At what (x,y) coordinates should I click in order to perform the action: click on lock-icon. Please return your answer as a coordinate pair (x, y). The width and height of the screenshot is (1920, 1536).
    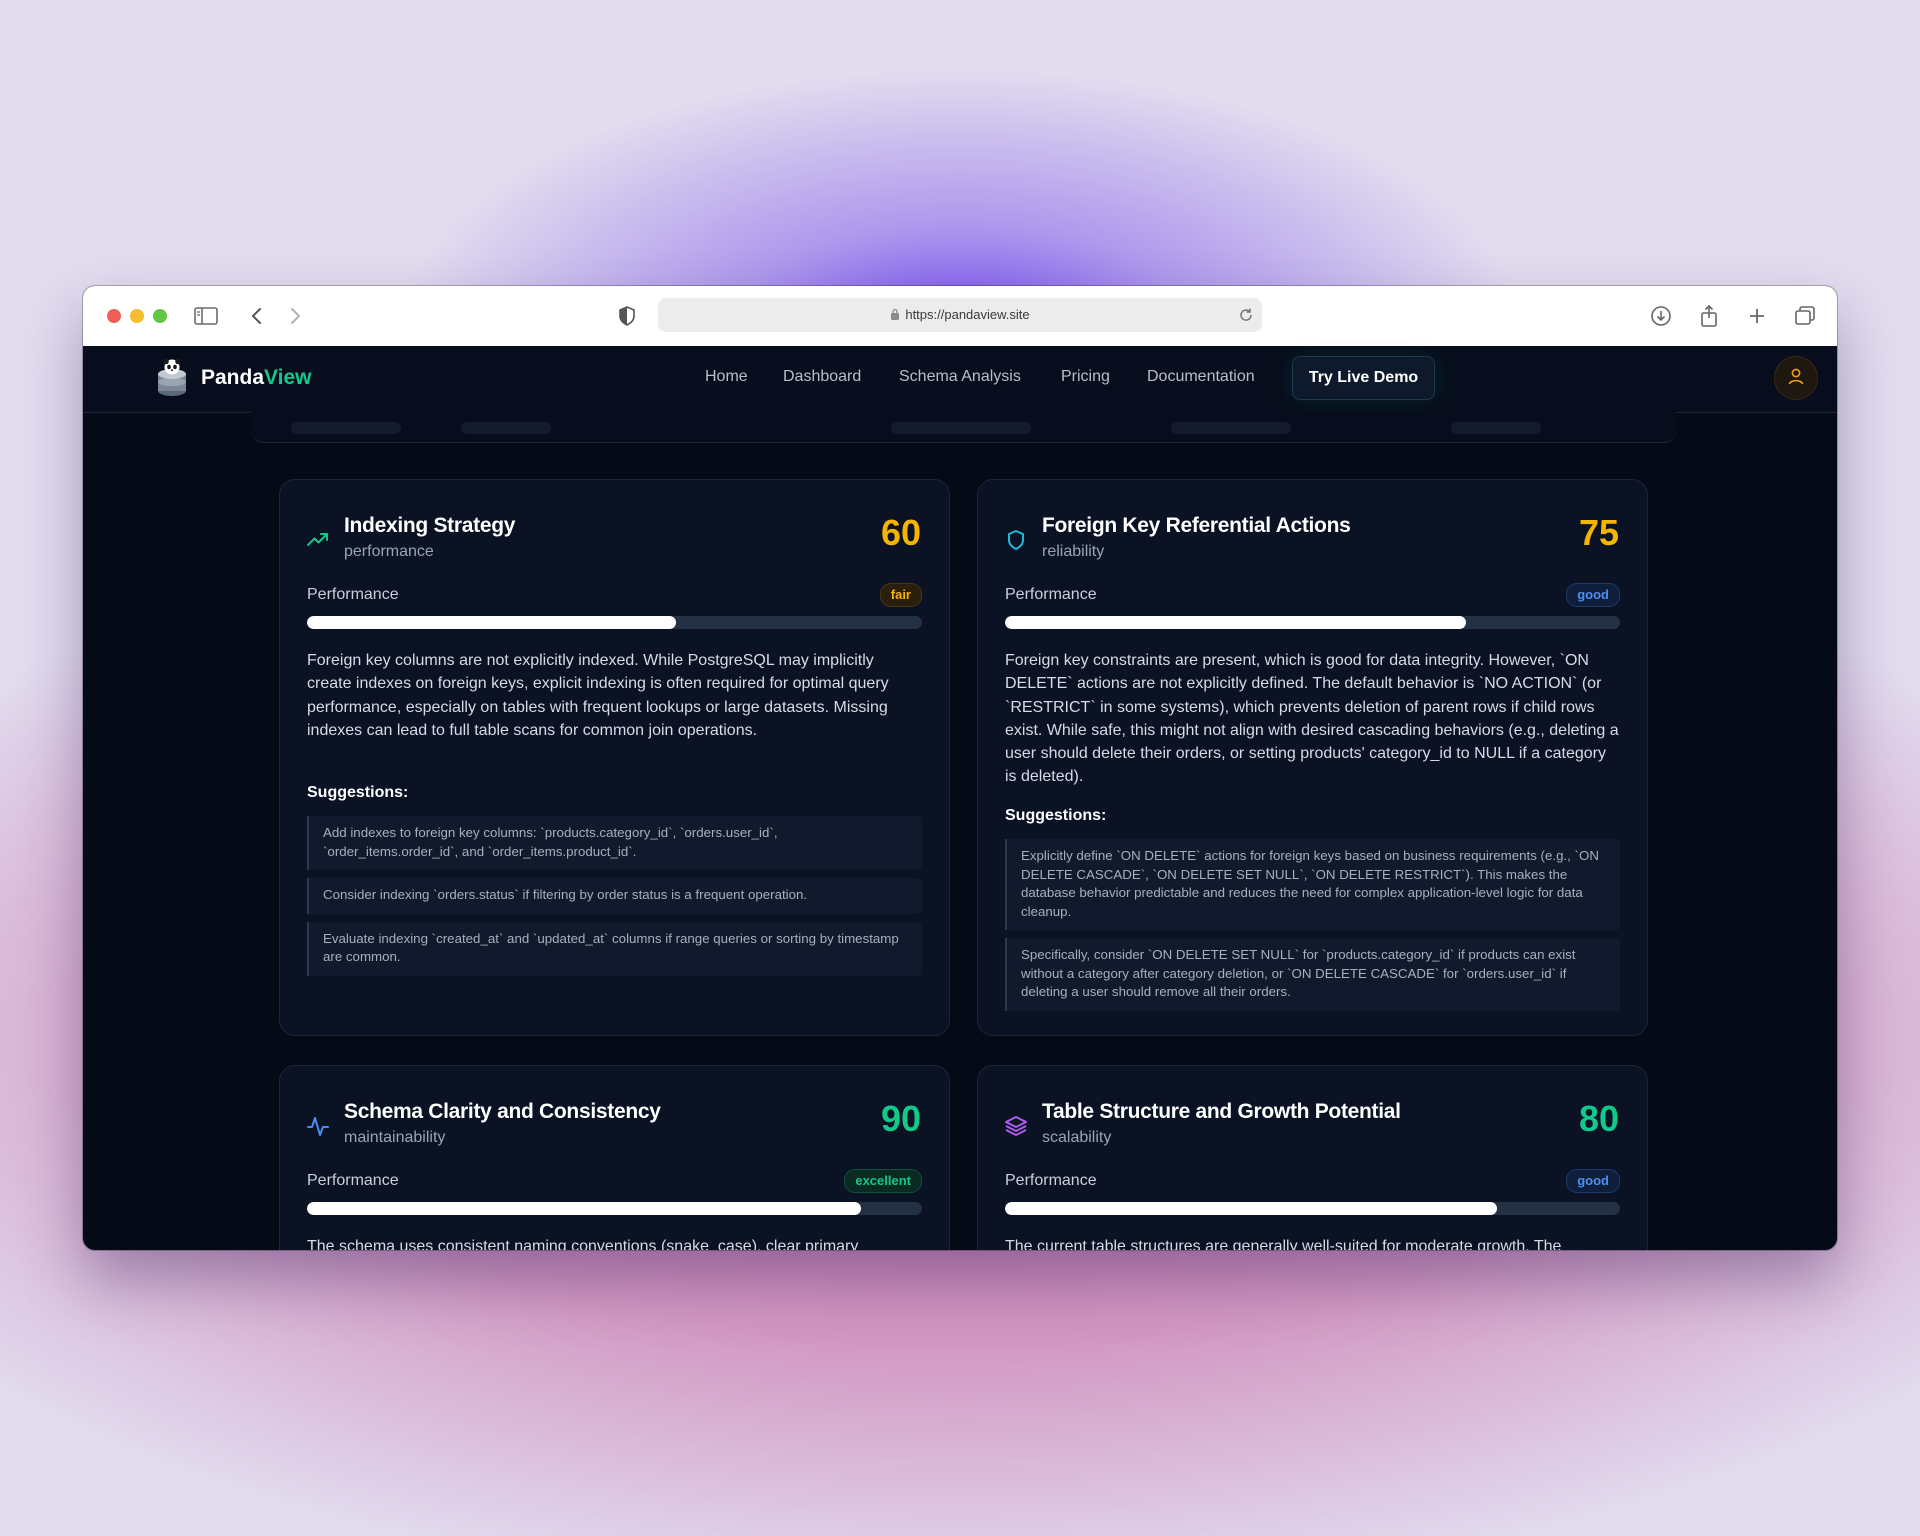
    Looking at the image, I should click on (895, 315).